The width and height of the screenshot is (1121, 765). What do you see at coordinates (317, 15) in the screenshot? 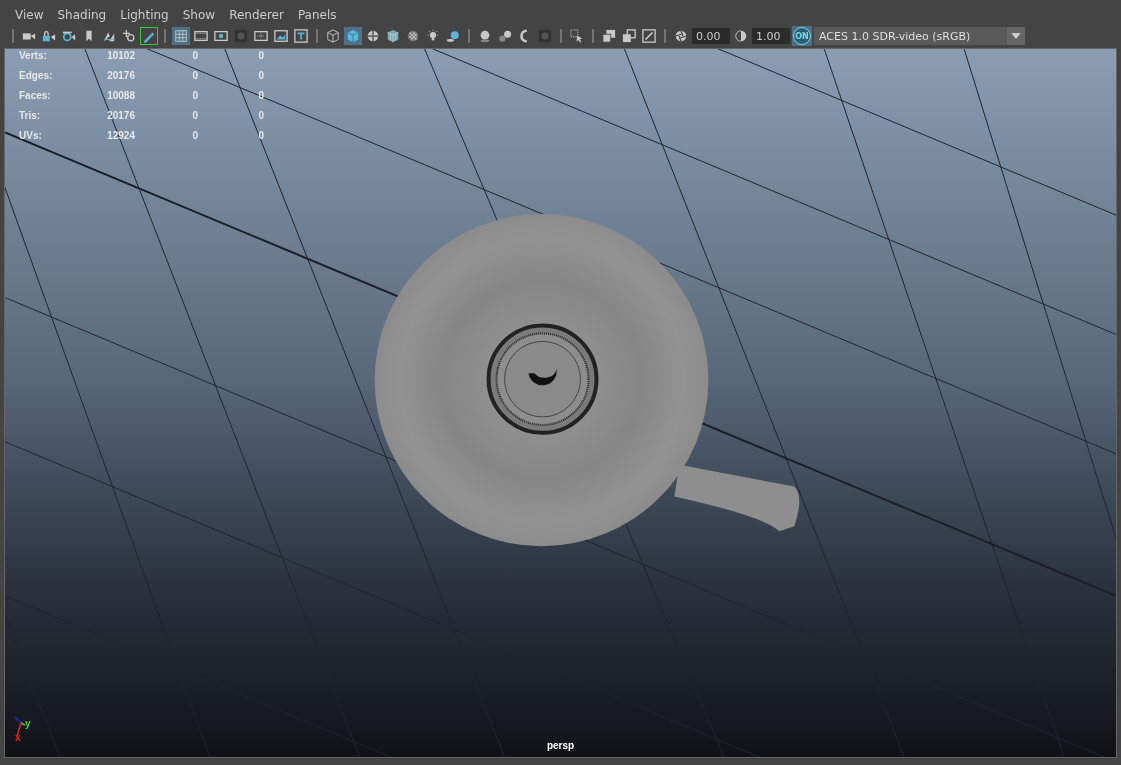
I see `menu-item: Panels` at bounding box center [317, 15].